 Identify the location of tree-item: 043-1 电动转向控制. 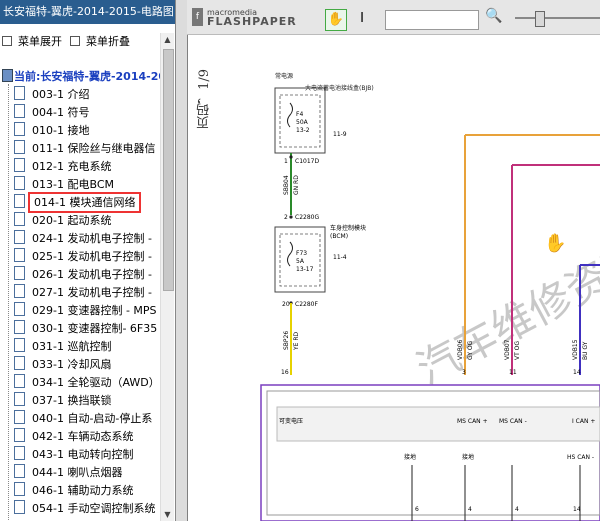
(66, 455).